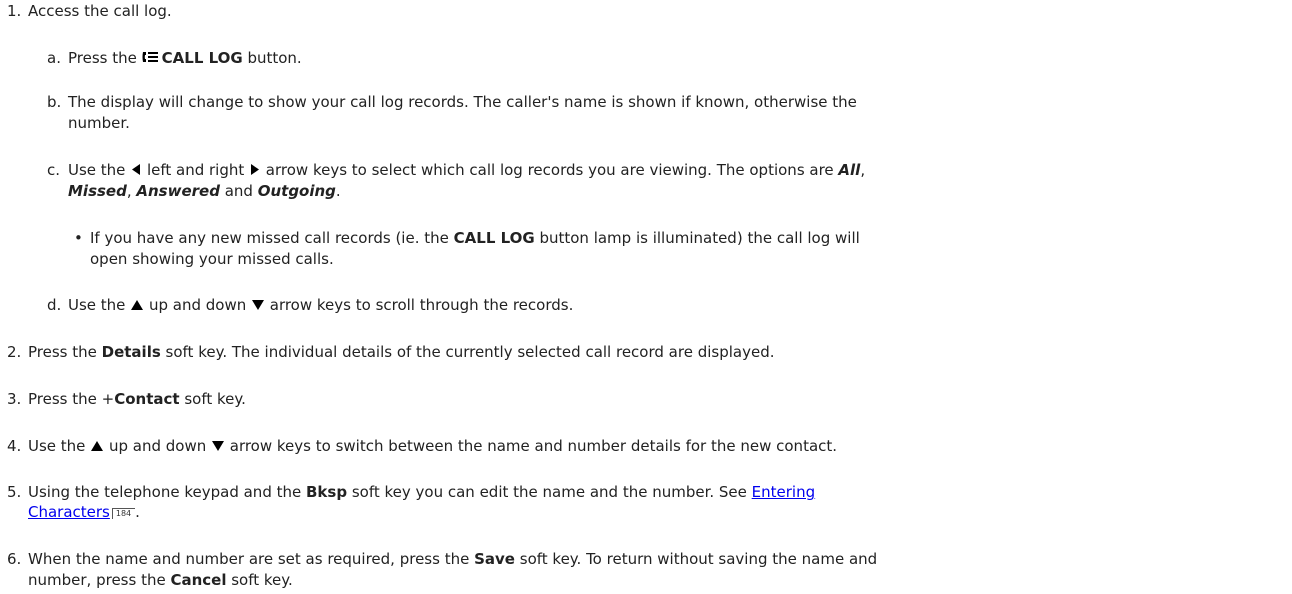 Image resolution: width=1292 pixels, height=594 pixels. I want to click on bullet-text-line2: open showing your missed calls., so click(212, 259).